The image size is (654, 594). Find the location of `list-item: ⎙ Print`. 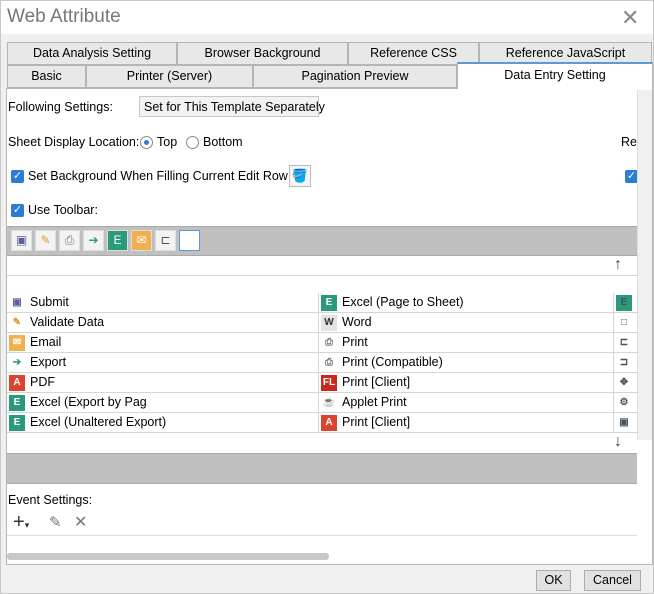

list-item: ⎙ Print is located at coordinates (465, 342).